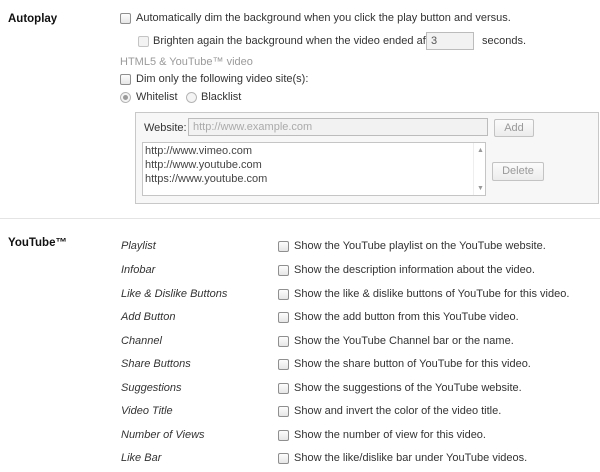 The width and height of the screenshot is (600, 472). I want to click on autoplay-section-title: Autoplay, so click(33, 19).